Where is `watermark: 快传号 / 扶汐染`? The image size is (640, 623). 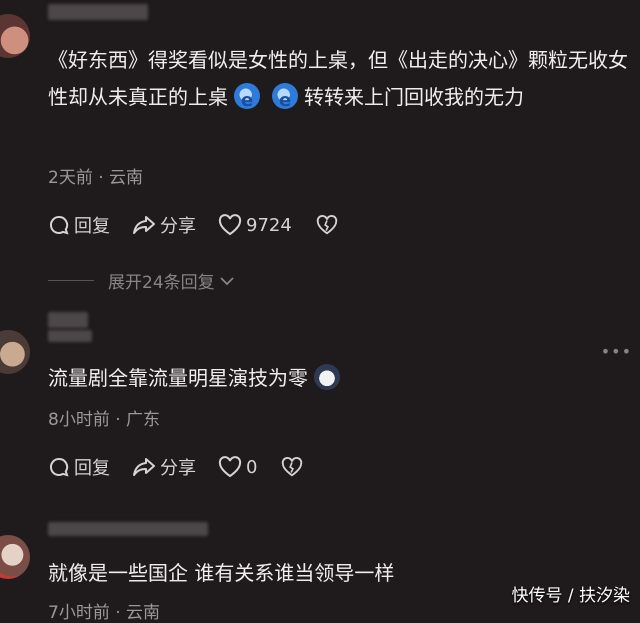 watermark: 快传号 / 扶汐染 is located at coordinates (570, 596).